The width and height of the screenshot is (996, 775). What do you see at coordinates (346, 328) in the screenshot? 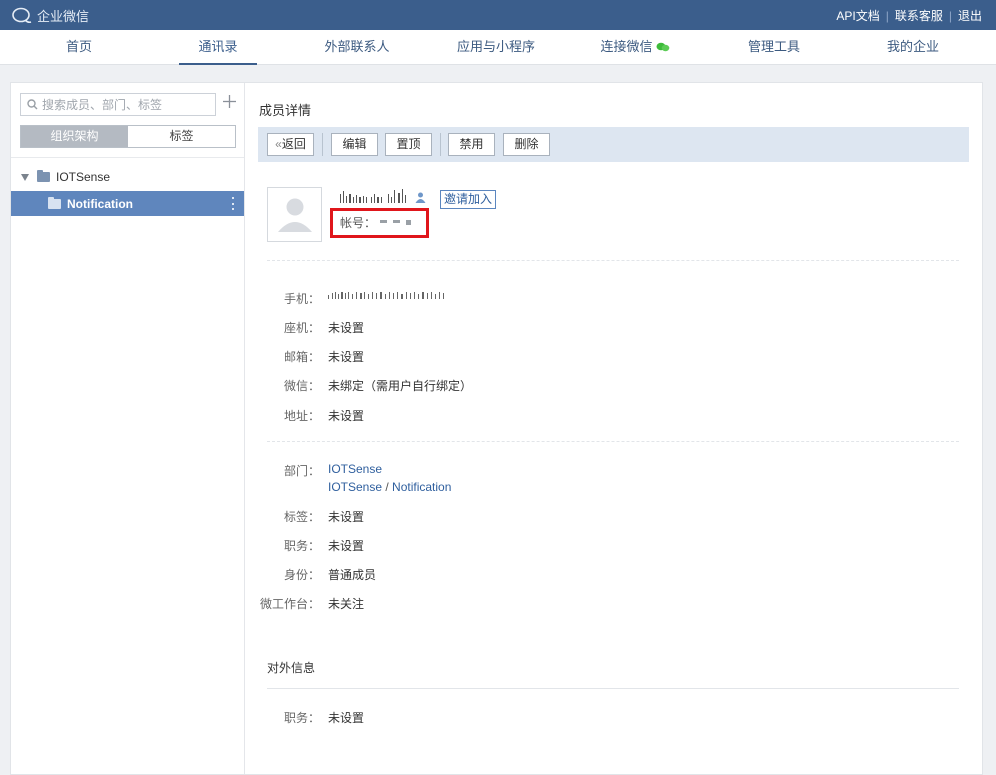
I see `field-landline-value: 未设置` at bounding box center [346, 328].